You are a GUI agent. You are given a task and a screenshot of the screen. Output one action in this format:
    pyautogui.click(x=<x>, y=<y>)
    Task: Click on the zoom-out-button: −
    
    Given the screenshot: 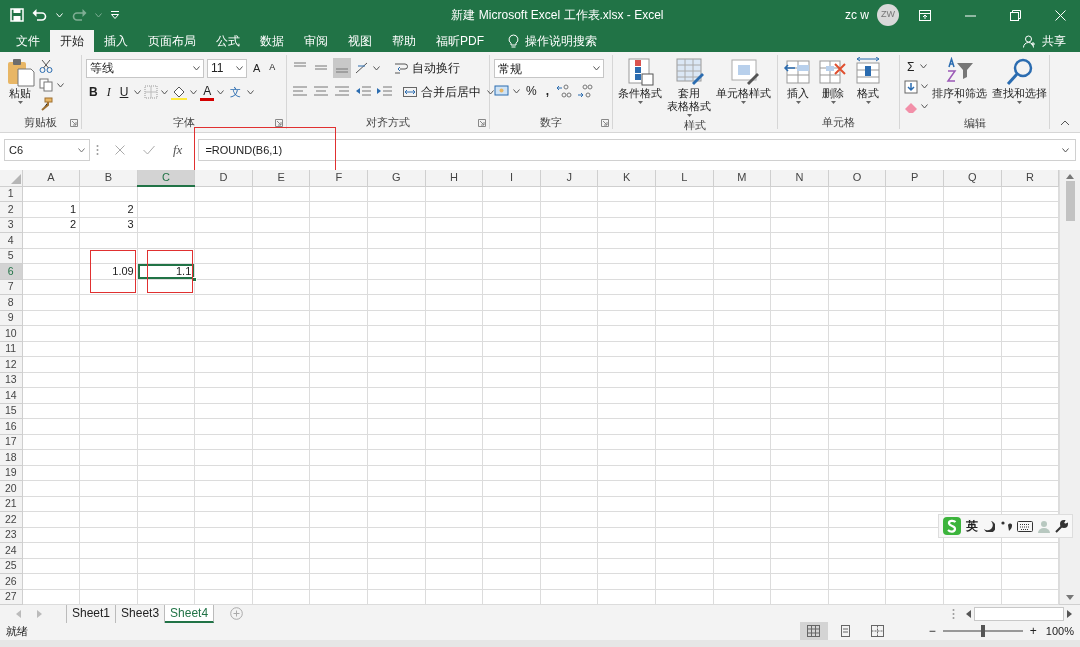 What is the action you would take?
    pyautogui.click(x=932, y=631)
    